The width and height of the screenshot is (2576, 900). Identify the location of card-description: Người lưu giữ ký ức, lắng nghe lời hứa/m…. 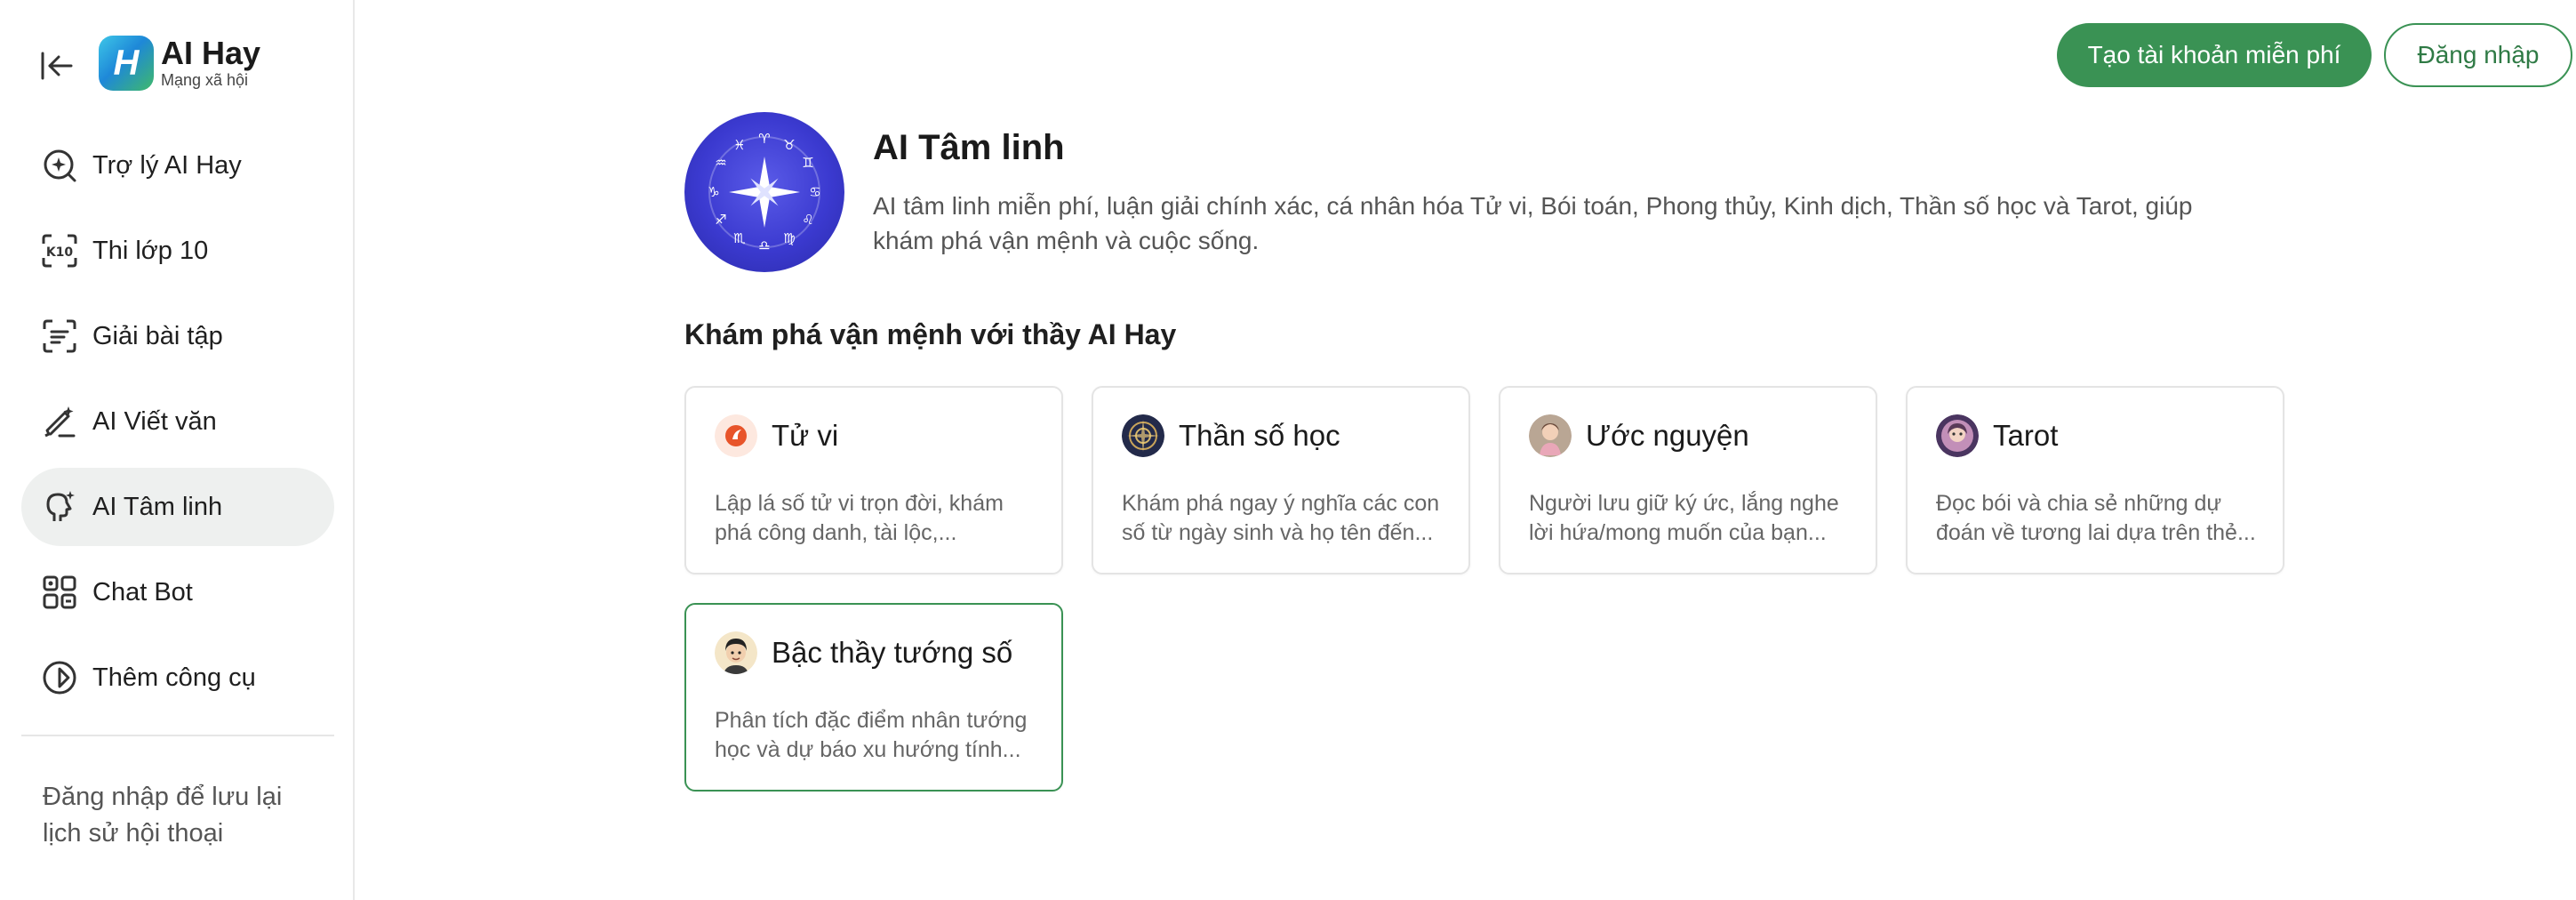
(1684, 518).